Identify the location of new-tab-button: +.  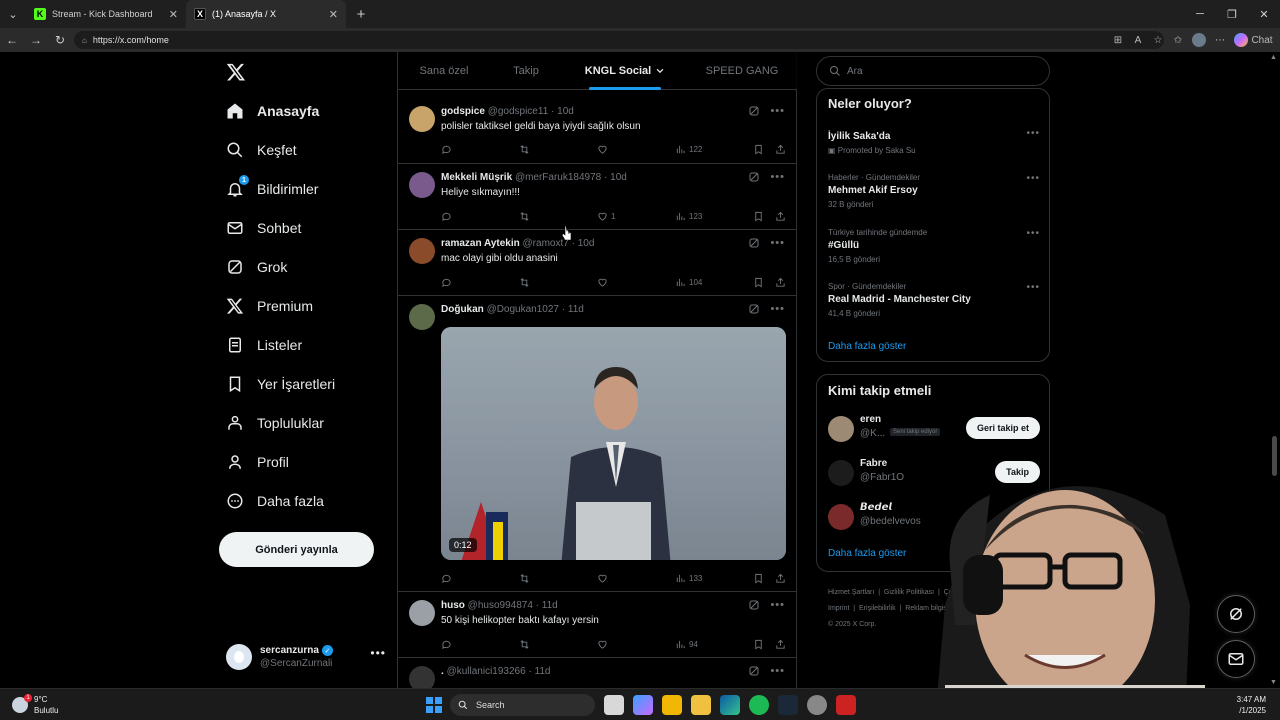
(361, 14).